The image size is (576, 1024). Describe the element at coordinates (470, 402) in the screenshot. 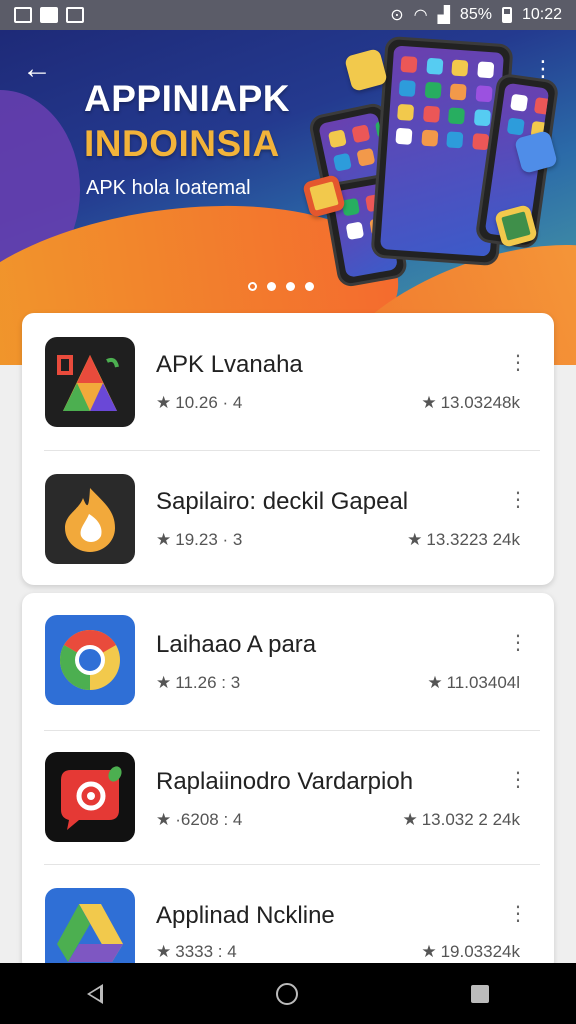

I see `app-downloads: ★ 13.03248k` at that location.